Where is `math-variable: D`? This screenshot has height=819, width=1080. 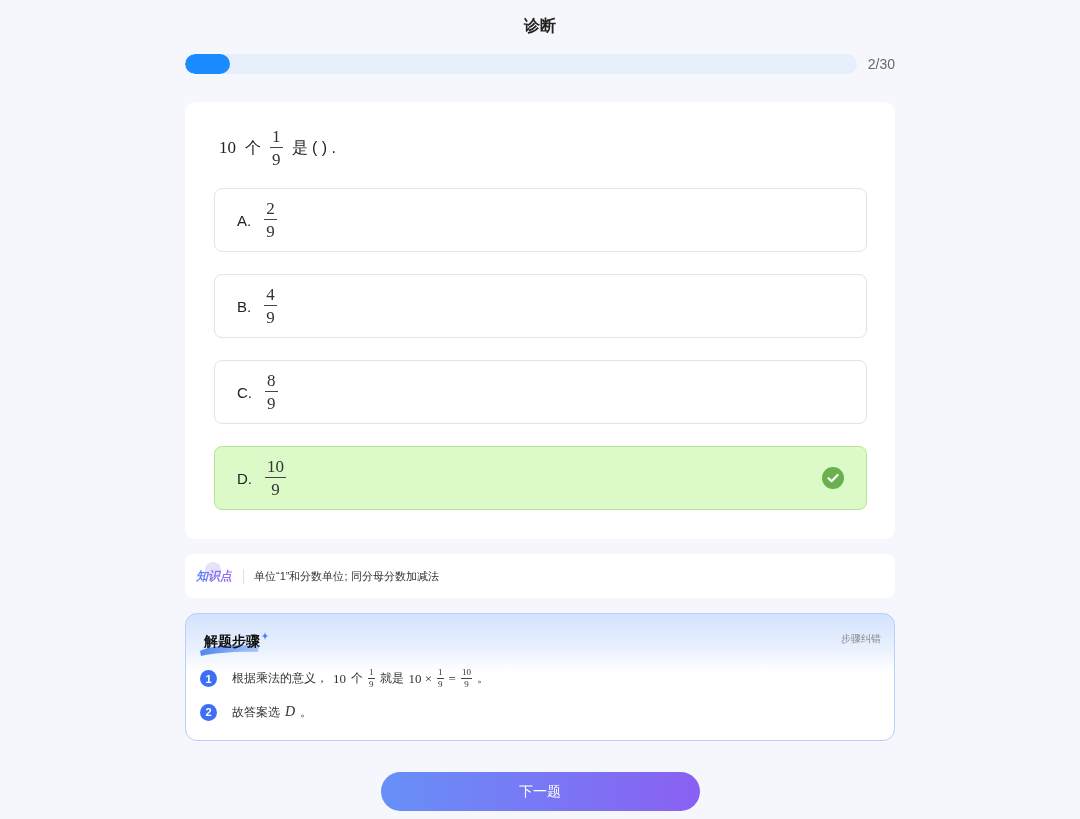
math-variable: D is located at coordinates (290, 712).